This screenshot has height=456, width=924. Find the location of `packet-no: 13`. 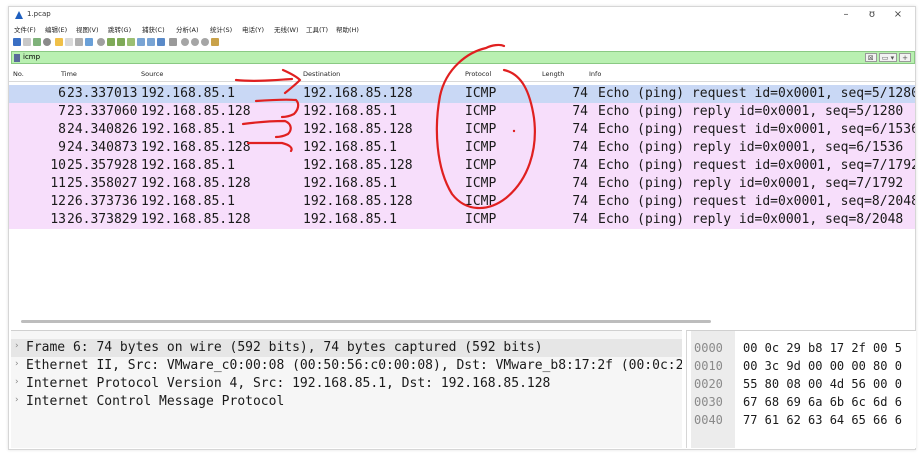

packet-no: 13 is located at coordinates (58, 219).